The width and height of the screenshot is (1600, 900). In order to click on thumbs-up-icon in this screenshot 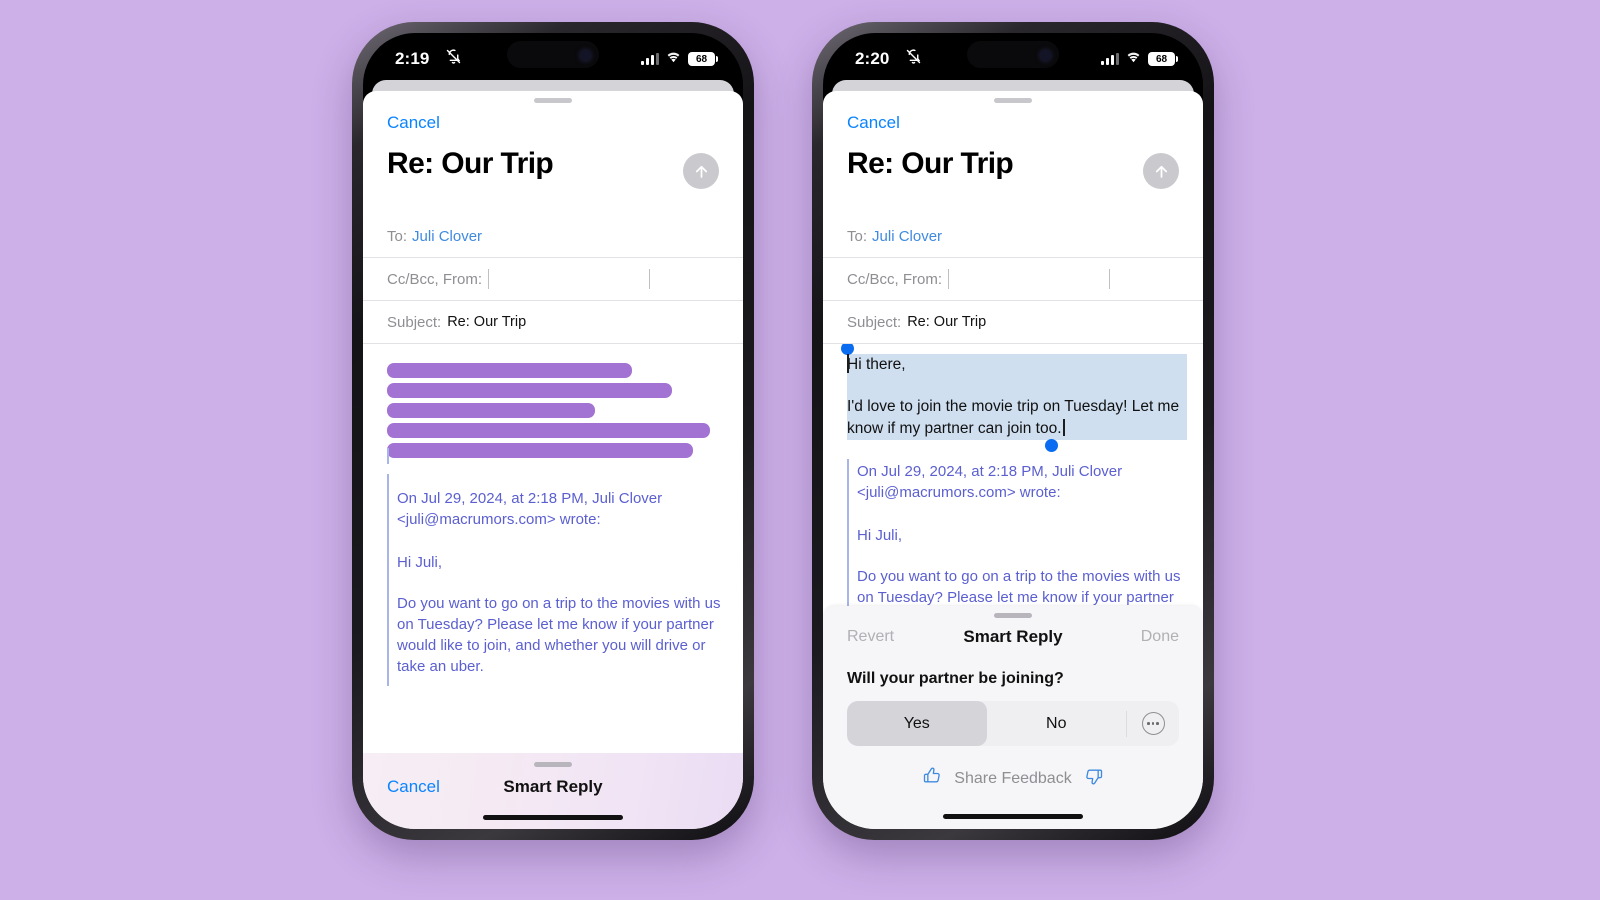, I will do `click(932, 778)`.